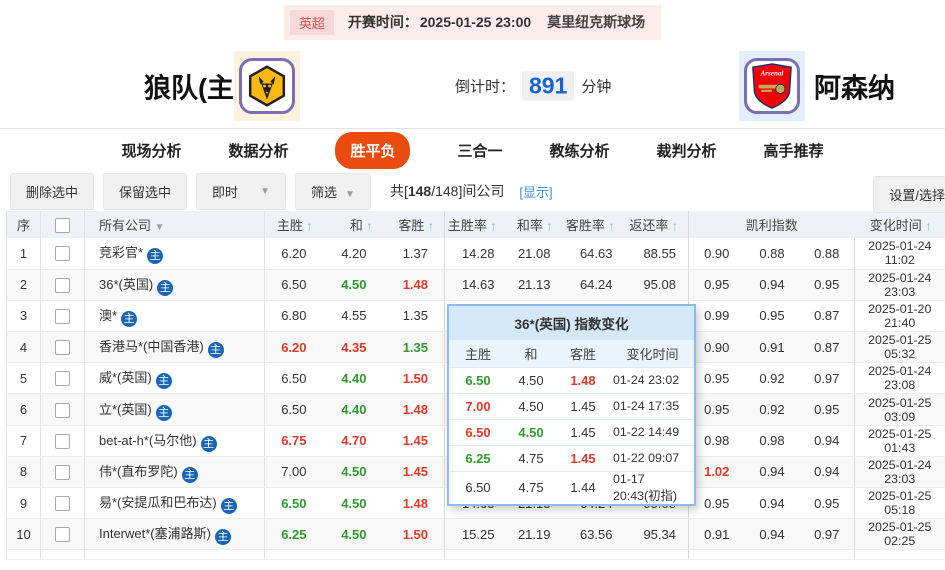 This screenshot has height=570, width=945. Describe the element at coordinates (652, 431) in the screenshot. I see `popup-change-time: 01-22 14:49` at that location.